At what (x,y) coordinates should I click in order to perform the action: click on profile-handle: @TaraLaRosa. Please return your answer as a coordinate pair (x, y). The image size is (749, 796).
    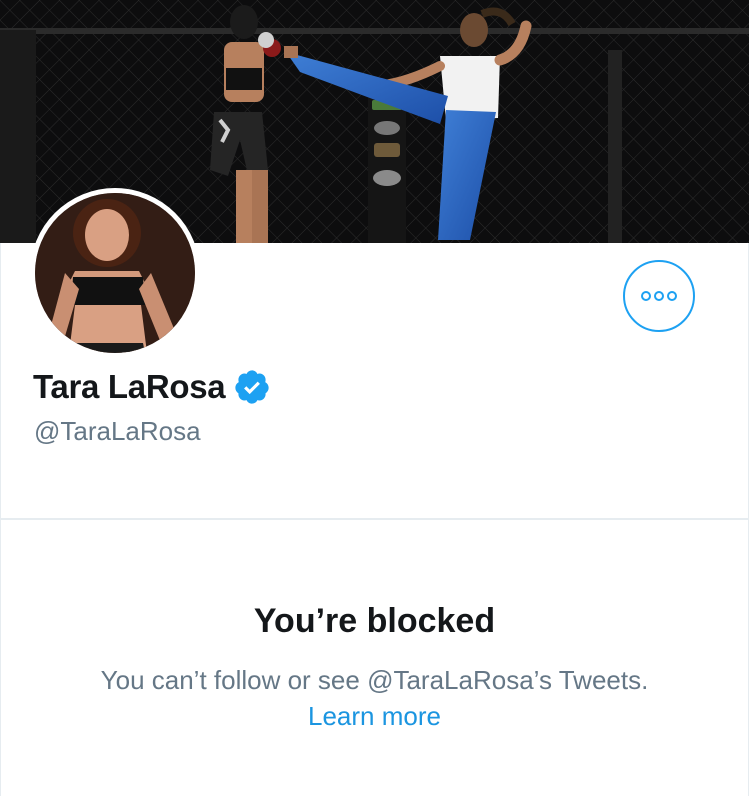
    Looking at the image, I should click on (117, 431).